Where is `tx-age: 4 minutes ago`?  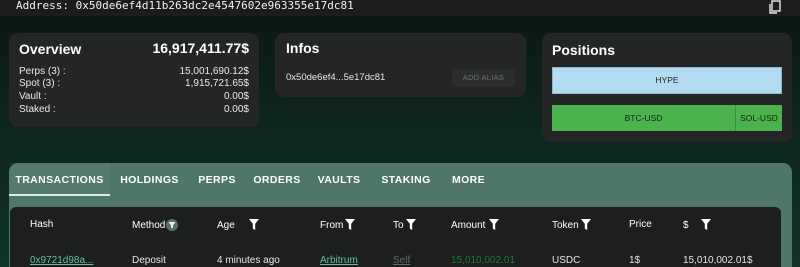
tx-age: 4 minutes ago is located at coordinates (248, 260).